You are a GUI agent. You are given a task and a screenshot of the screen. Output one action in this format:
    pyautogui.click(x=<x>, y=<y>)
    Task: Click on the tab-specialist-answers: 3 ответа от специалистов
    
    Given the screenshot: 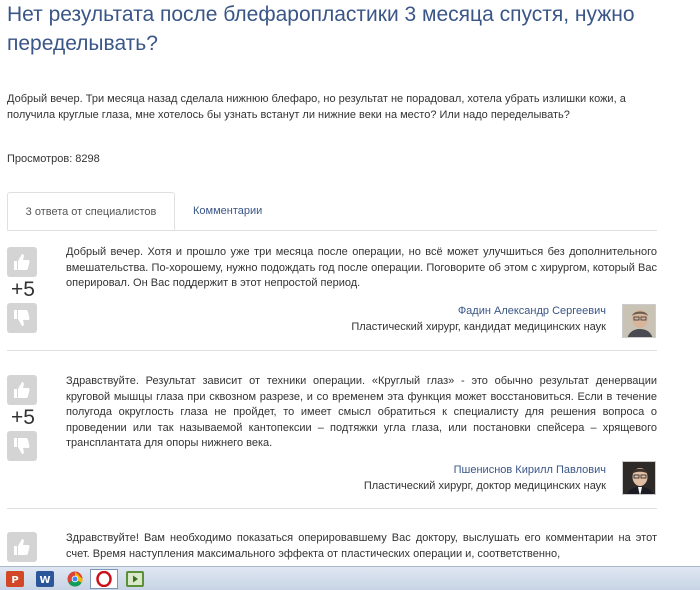 What is the action you would take?
    pyautogui.click(x=91, y=211)
    